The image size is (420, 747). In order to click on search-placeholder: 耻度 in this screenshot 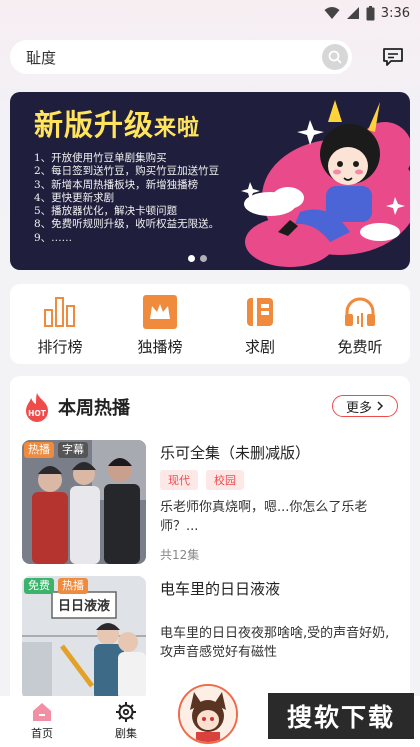, I will do `click(41, 57)`.